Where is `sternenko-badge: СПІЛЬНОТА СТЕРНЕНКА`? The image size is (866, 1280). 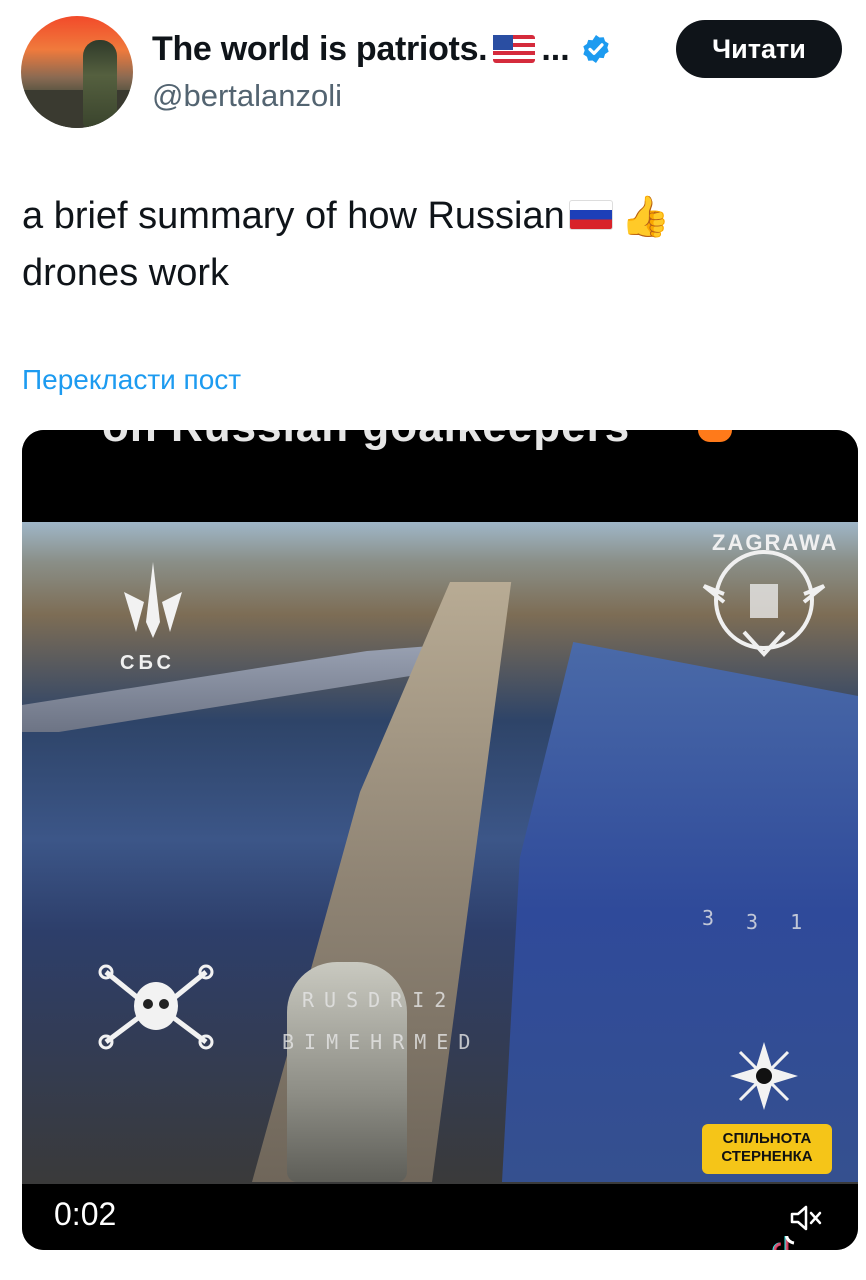
sternenko-badge: СПІЛЬНОТА СТЕРНЕНКА is located at coordinates (767, 1149).